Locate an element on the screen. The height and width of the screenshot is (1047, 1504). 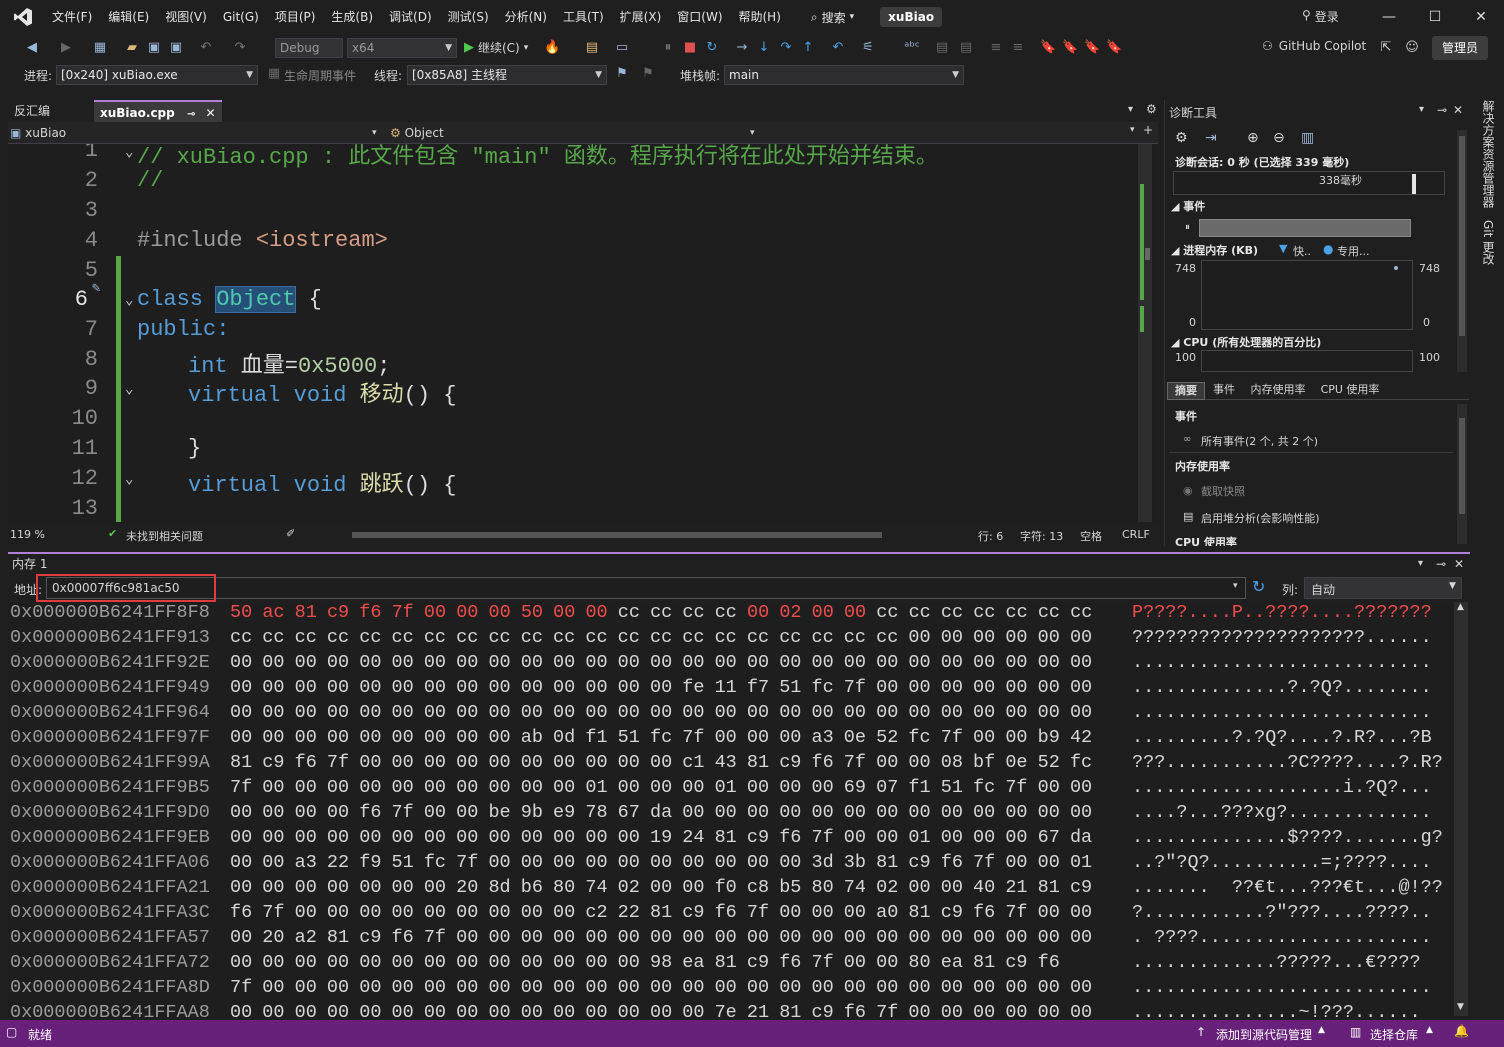
all-events-link: 所有事件(2 个, 共 2 个) is located at coordinates (1259, 441).